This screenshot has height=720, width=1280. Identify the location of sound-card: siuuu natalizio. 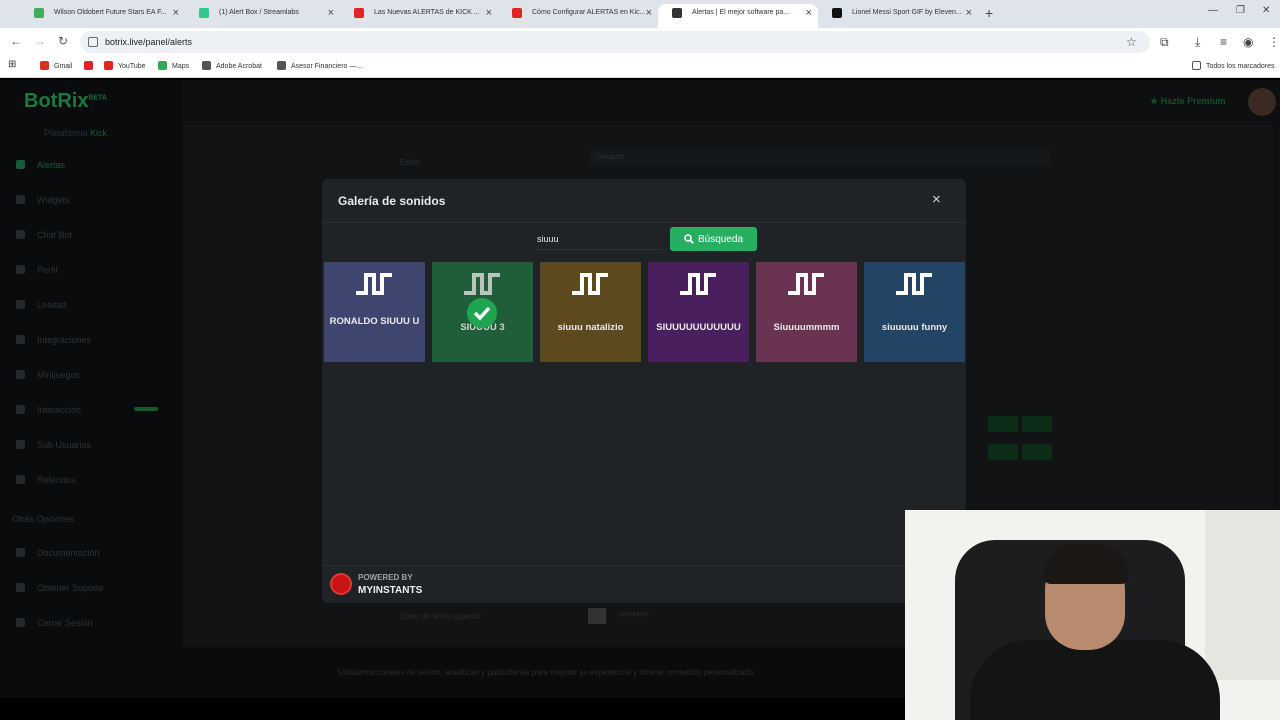
(590, 312).